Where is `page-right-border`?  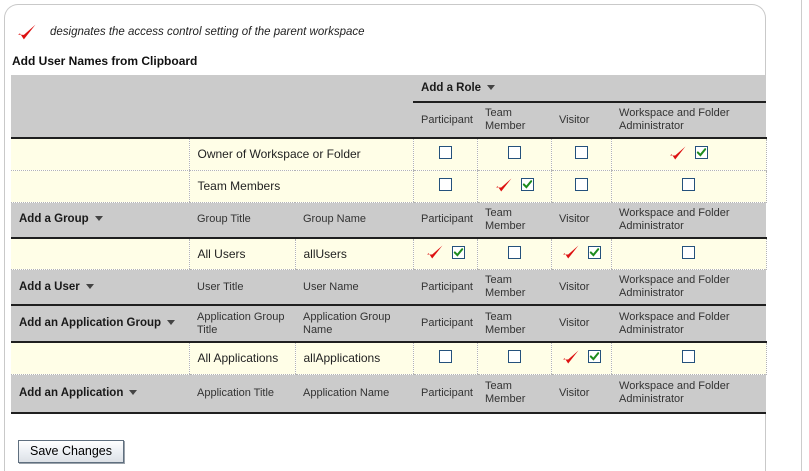 page-right-border is located at coordinates (801, 235).